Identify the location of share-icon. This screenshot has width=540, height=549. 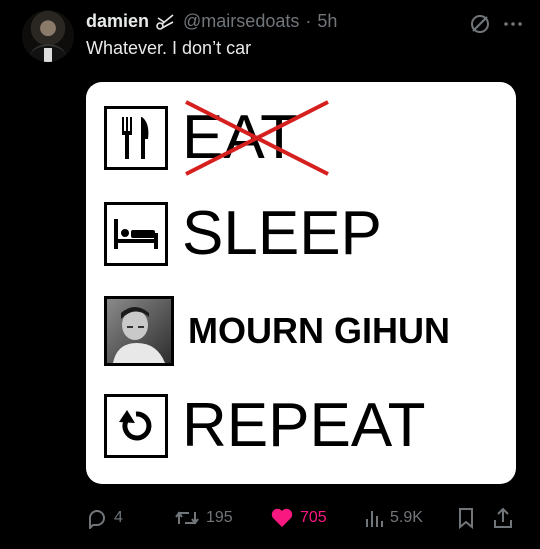
(503, 518).